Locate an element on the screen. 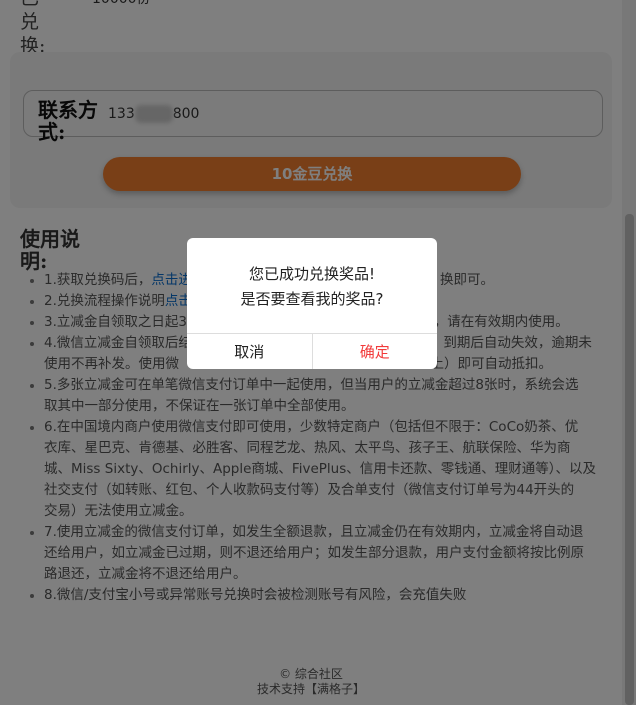 The height and width of the screenshot is (705, 636). dialog-actions: 取消 确定 is located at coordinates (312, 351).